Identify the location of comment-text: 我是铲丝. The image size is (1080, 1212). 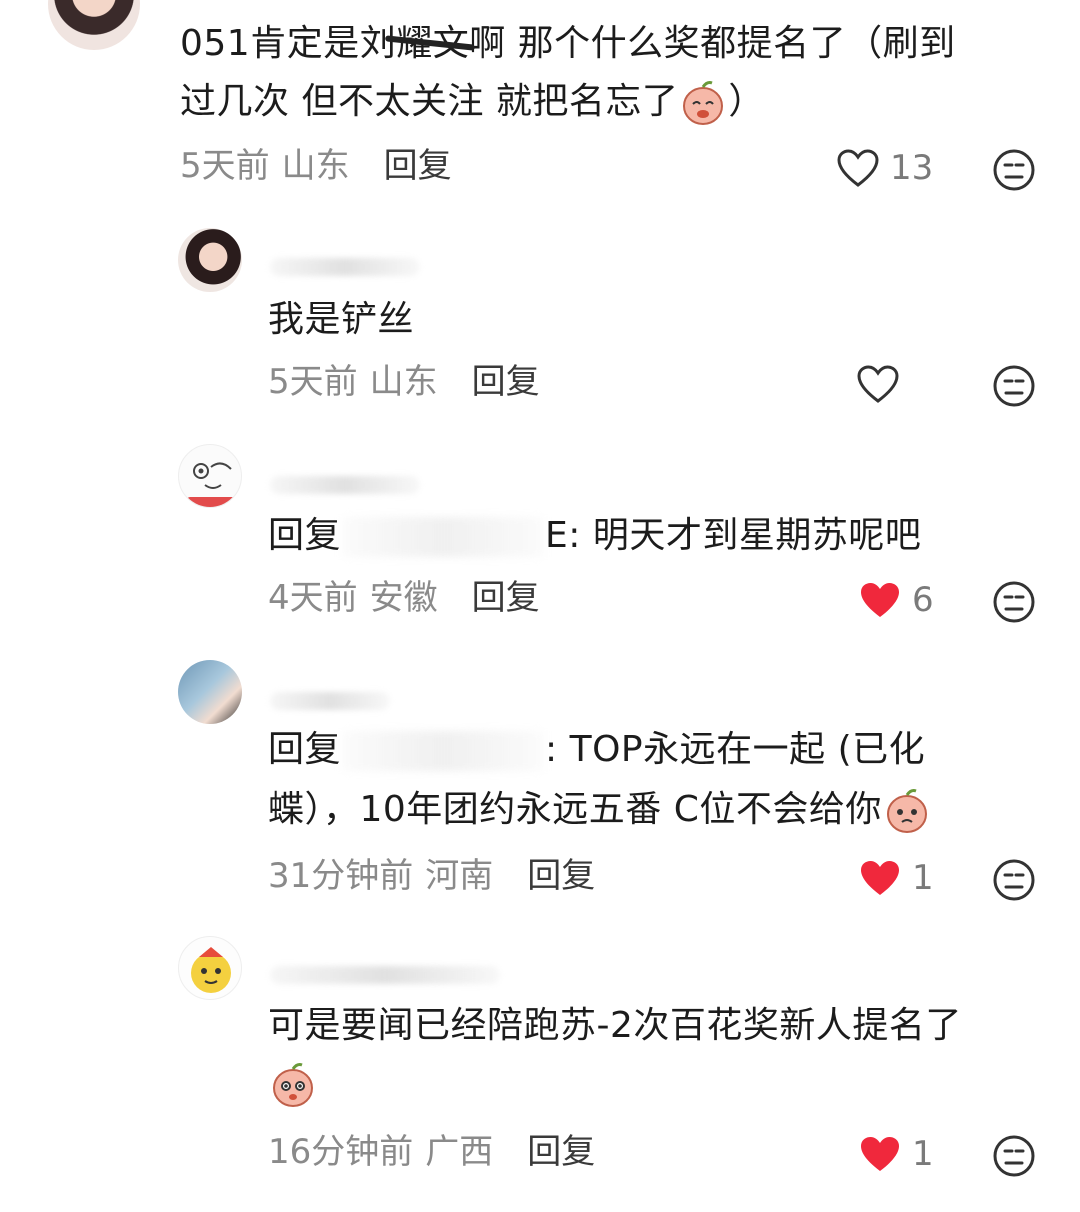
(341, 319).